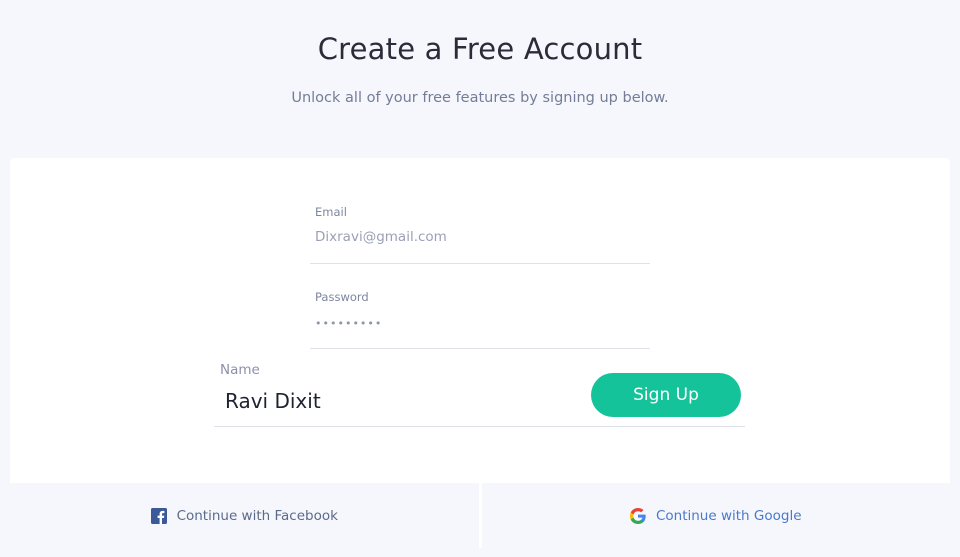 This screenshot has width=960, height=557. Describe the element at coordinates (475, 237) in the screenshot. I see `email-input` at that location.